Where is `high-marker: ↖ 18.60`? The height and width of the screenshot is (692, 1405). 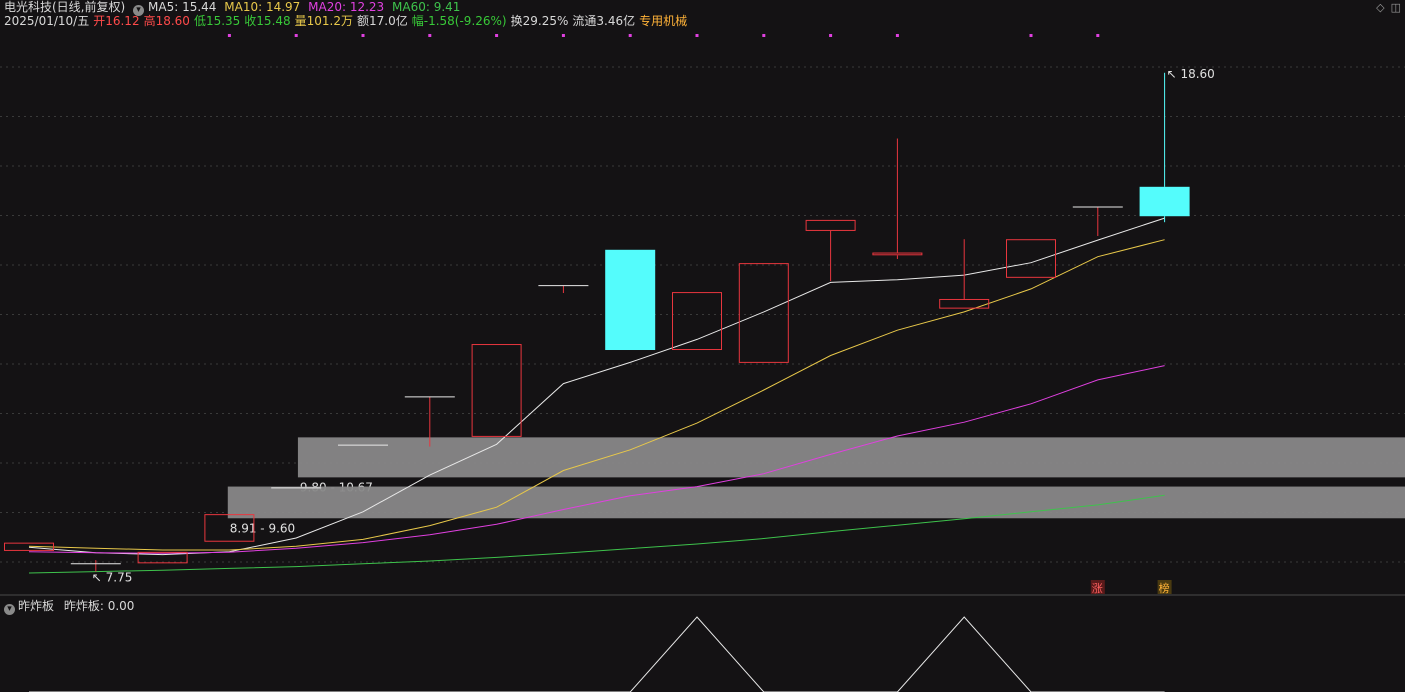 high-marker: ↖ 18.60 is located at coordinates (1191, 74).